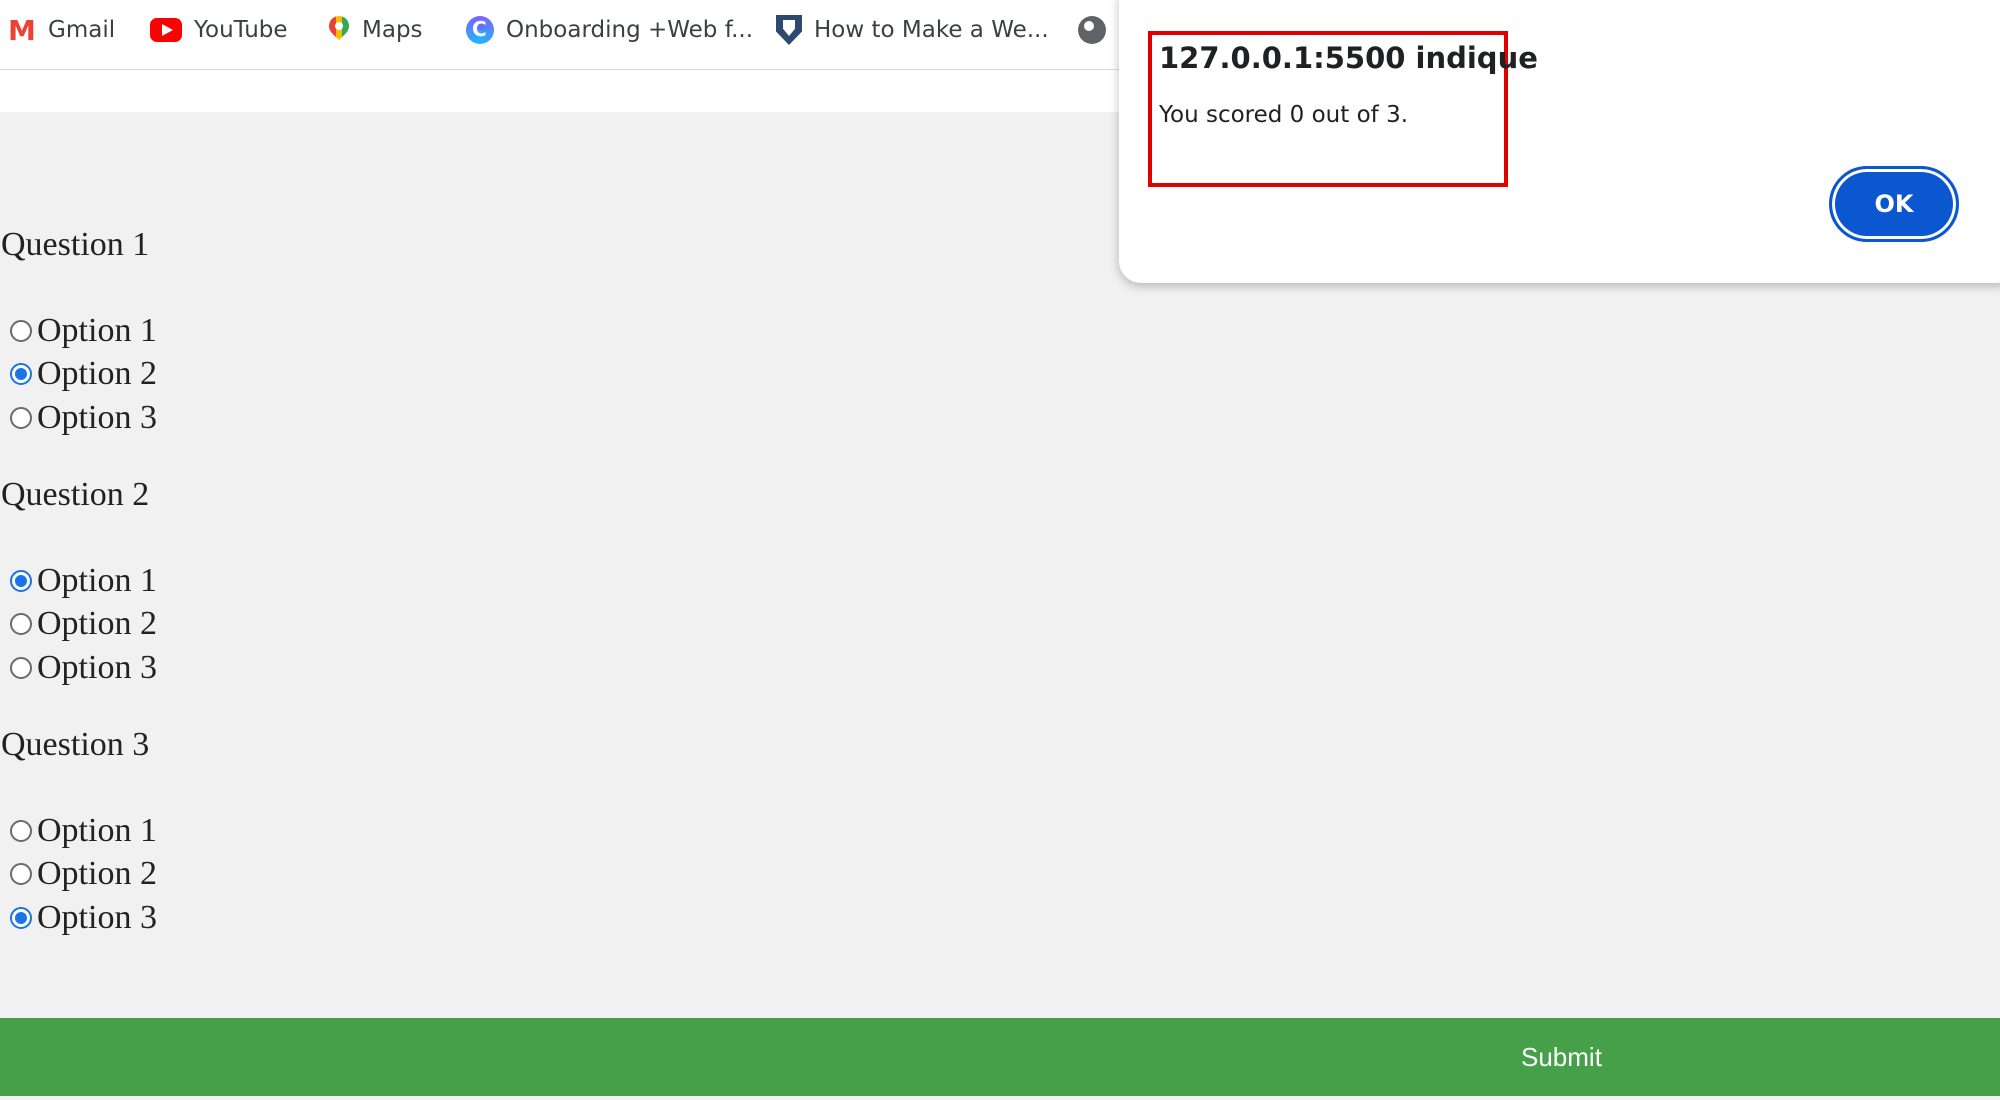 This screenshot has width=2000, height=1100. I want to click on youtube-icon, so click(166, 30).